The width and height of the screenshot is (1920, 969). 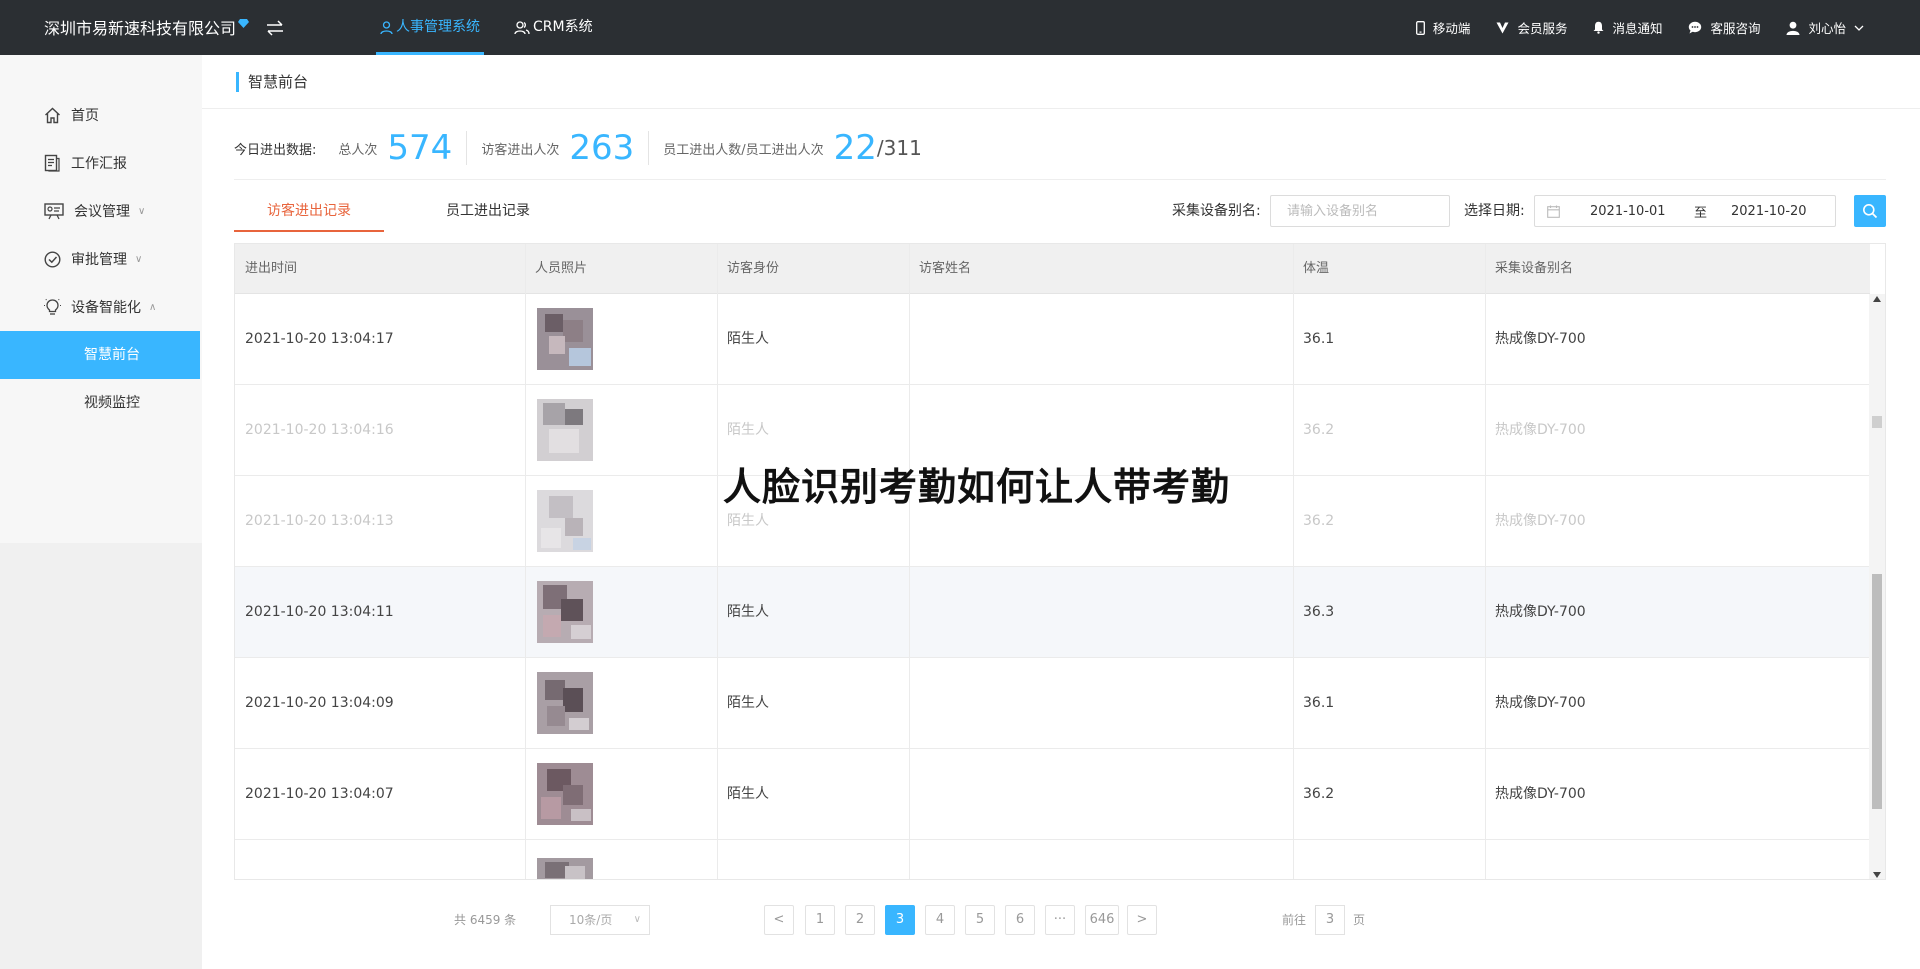 I want to click on breadcrumb: 智慧前台, so click(x=272, y=82).